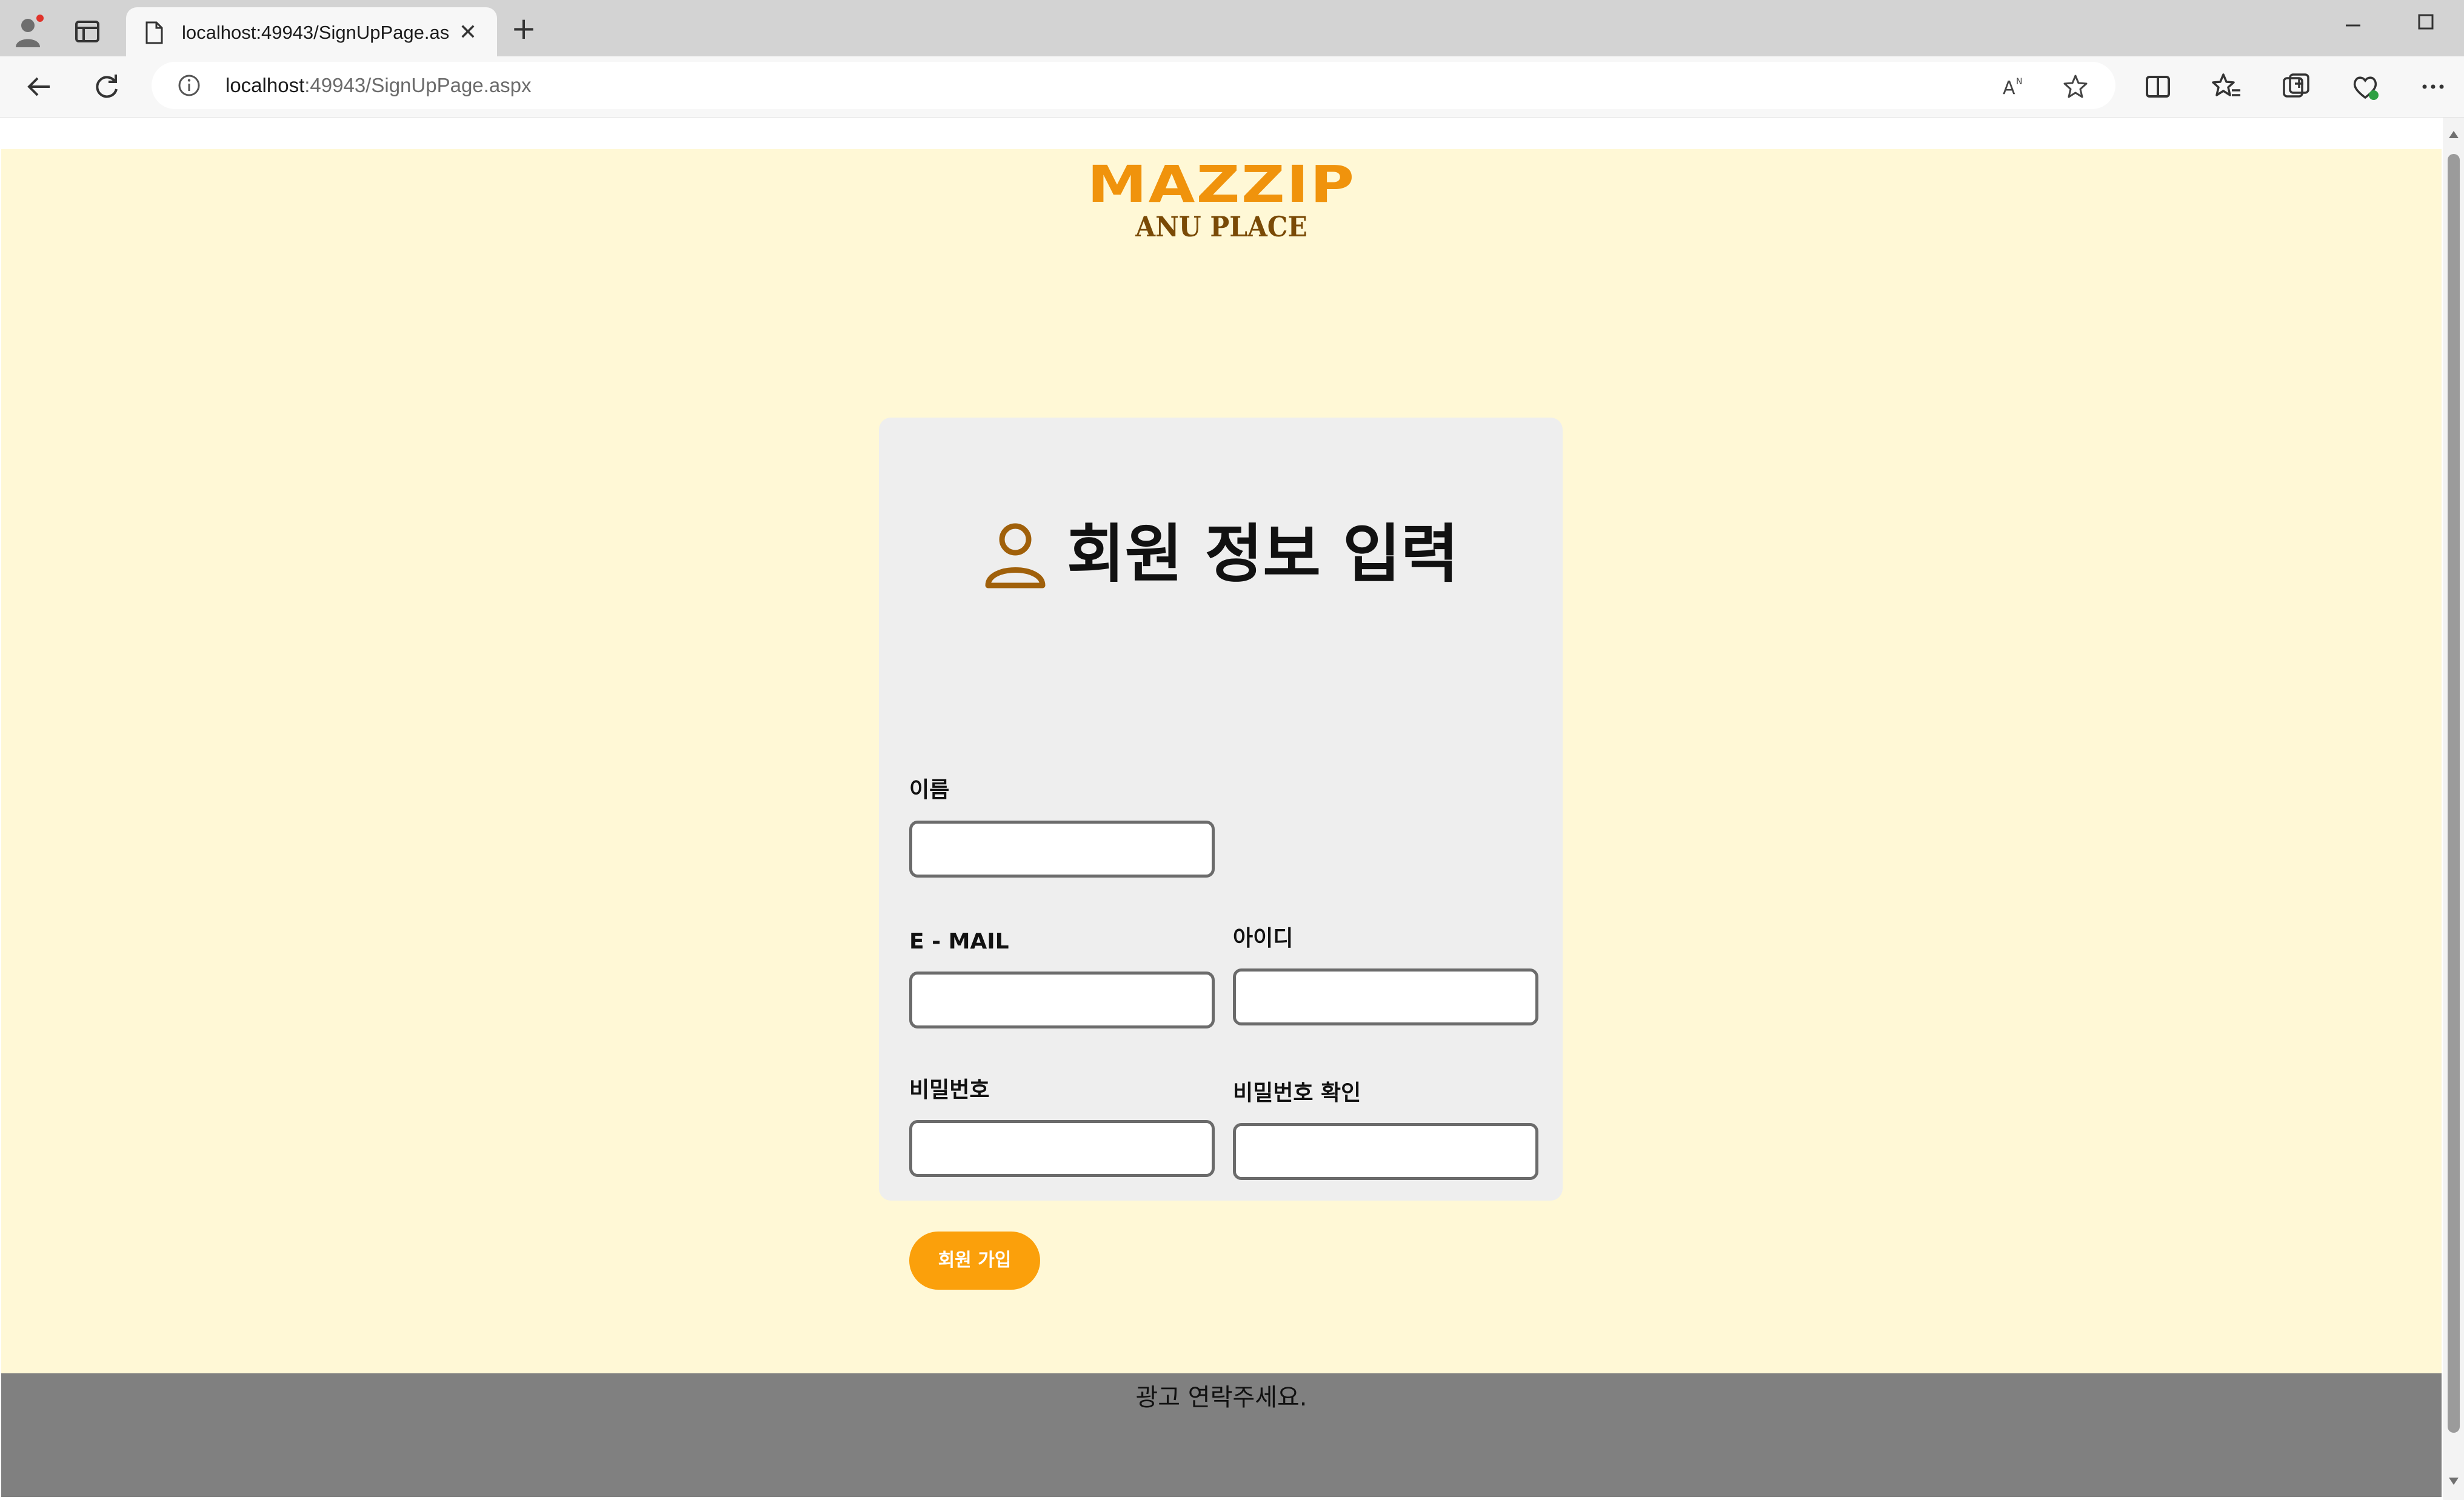 The width and height of the screenshot is (2464, 1500). Describe the element at coordinates (2353, 25) in the screenshot. I see `minimize-icon` at that location.